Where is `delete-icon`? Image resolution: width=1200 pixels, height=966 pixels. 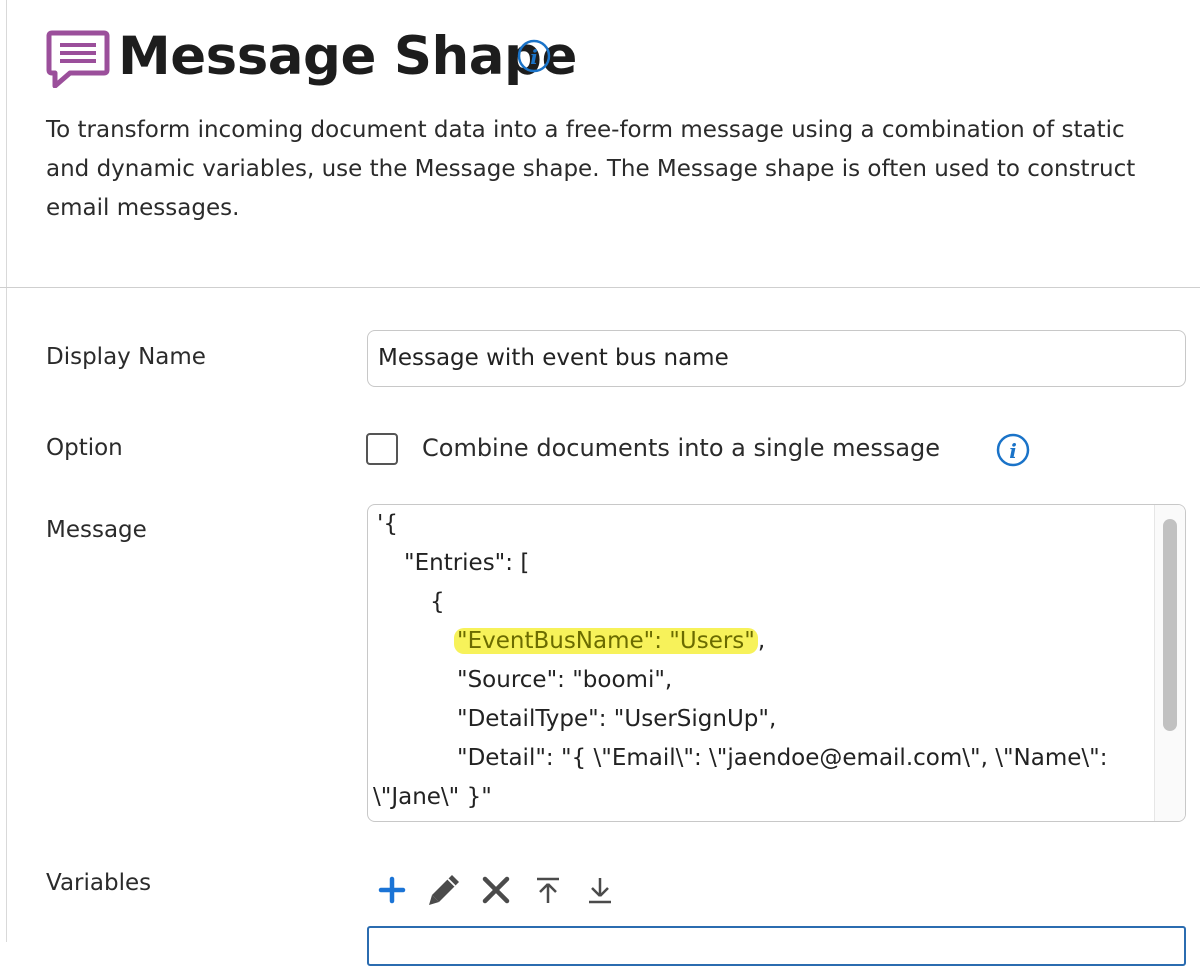 delete-icon is located at coordinates (496, 890).